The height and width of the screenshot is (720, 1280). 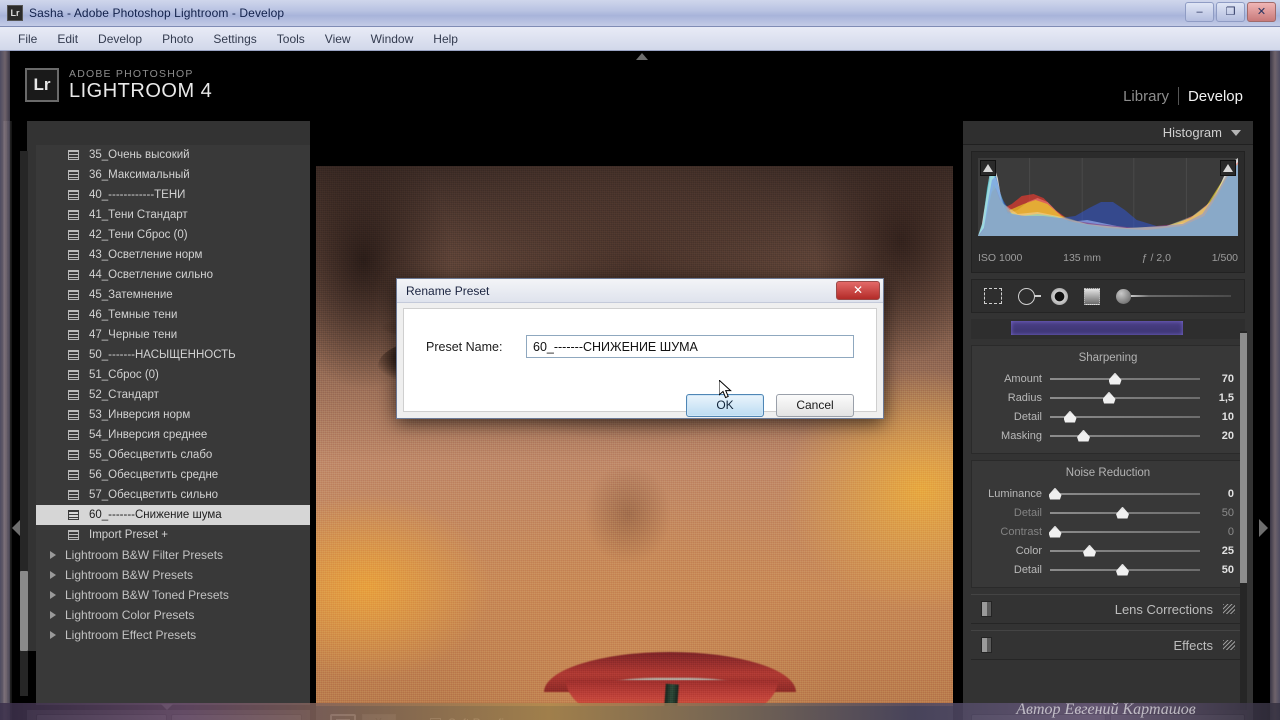 I want to click on noise-contrast-slider, so click(x=1124, y=531).